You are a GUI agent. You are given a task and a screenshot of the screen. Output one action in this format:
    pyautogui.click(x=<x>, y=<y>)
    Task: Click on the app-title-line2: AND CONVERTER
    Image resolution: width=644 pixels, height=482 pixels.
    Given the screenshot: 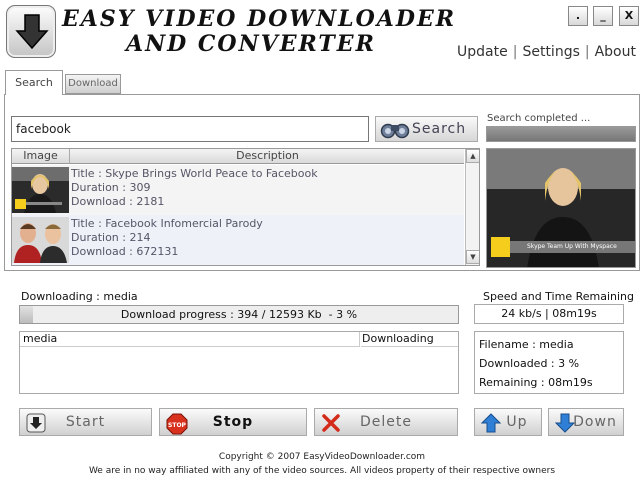 What is the action you would take?
    pyautogui.click(x=251, y=44)
    